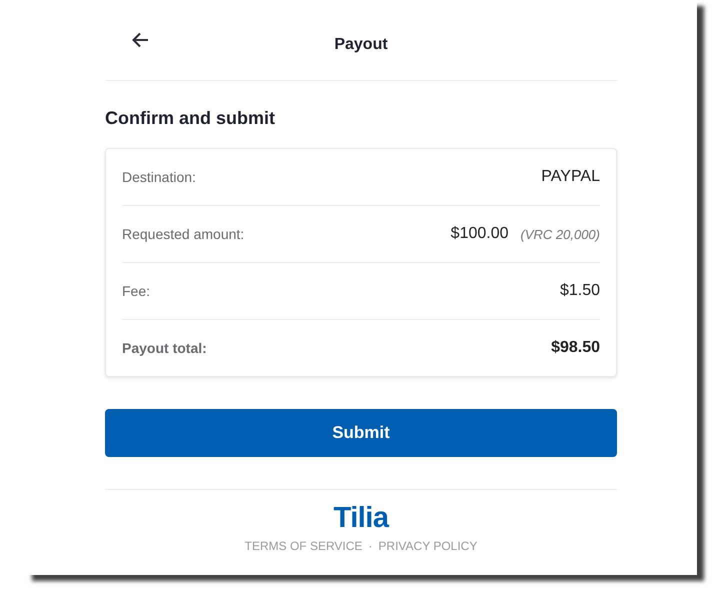 This screenshot has width=722, height=599. I want to click on back-arrow-icon, so click(141, 40).